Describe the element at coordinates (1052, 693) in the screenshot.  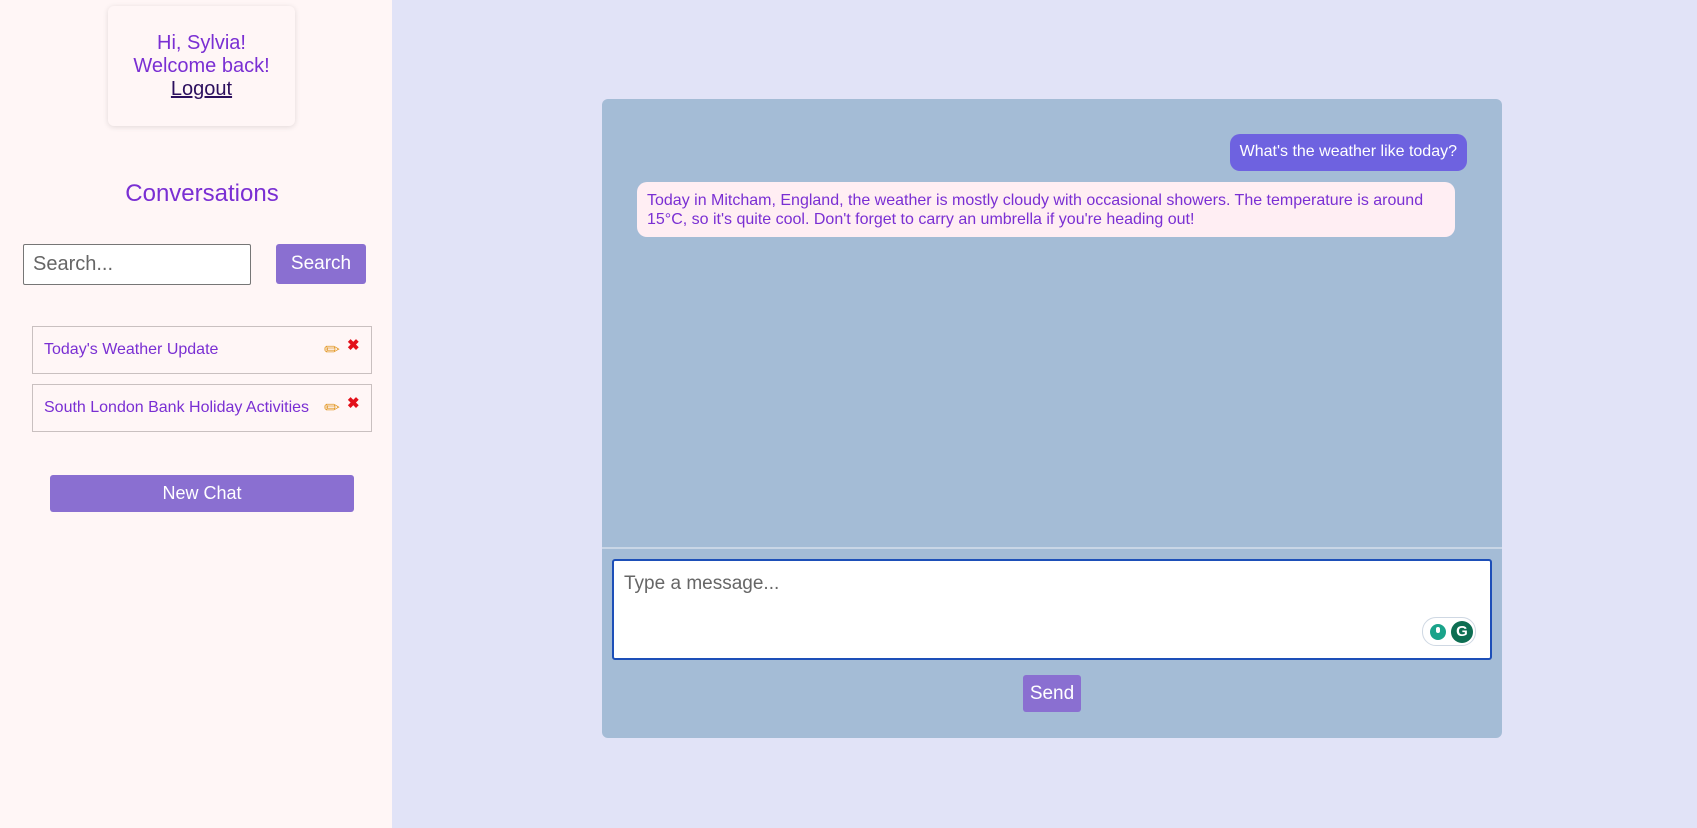
I see `send-button: Send` at that location.